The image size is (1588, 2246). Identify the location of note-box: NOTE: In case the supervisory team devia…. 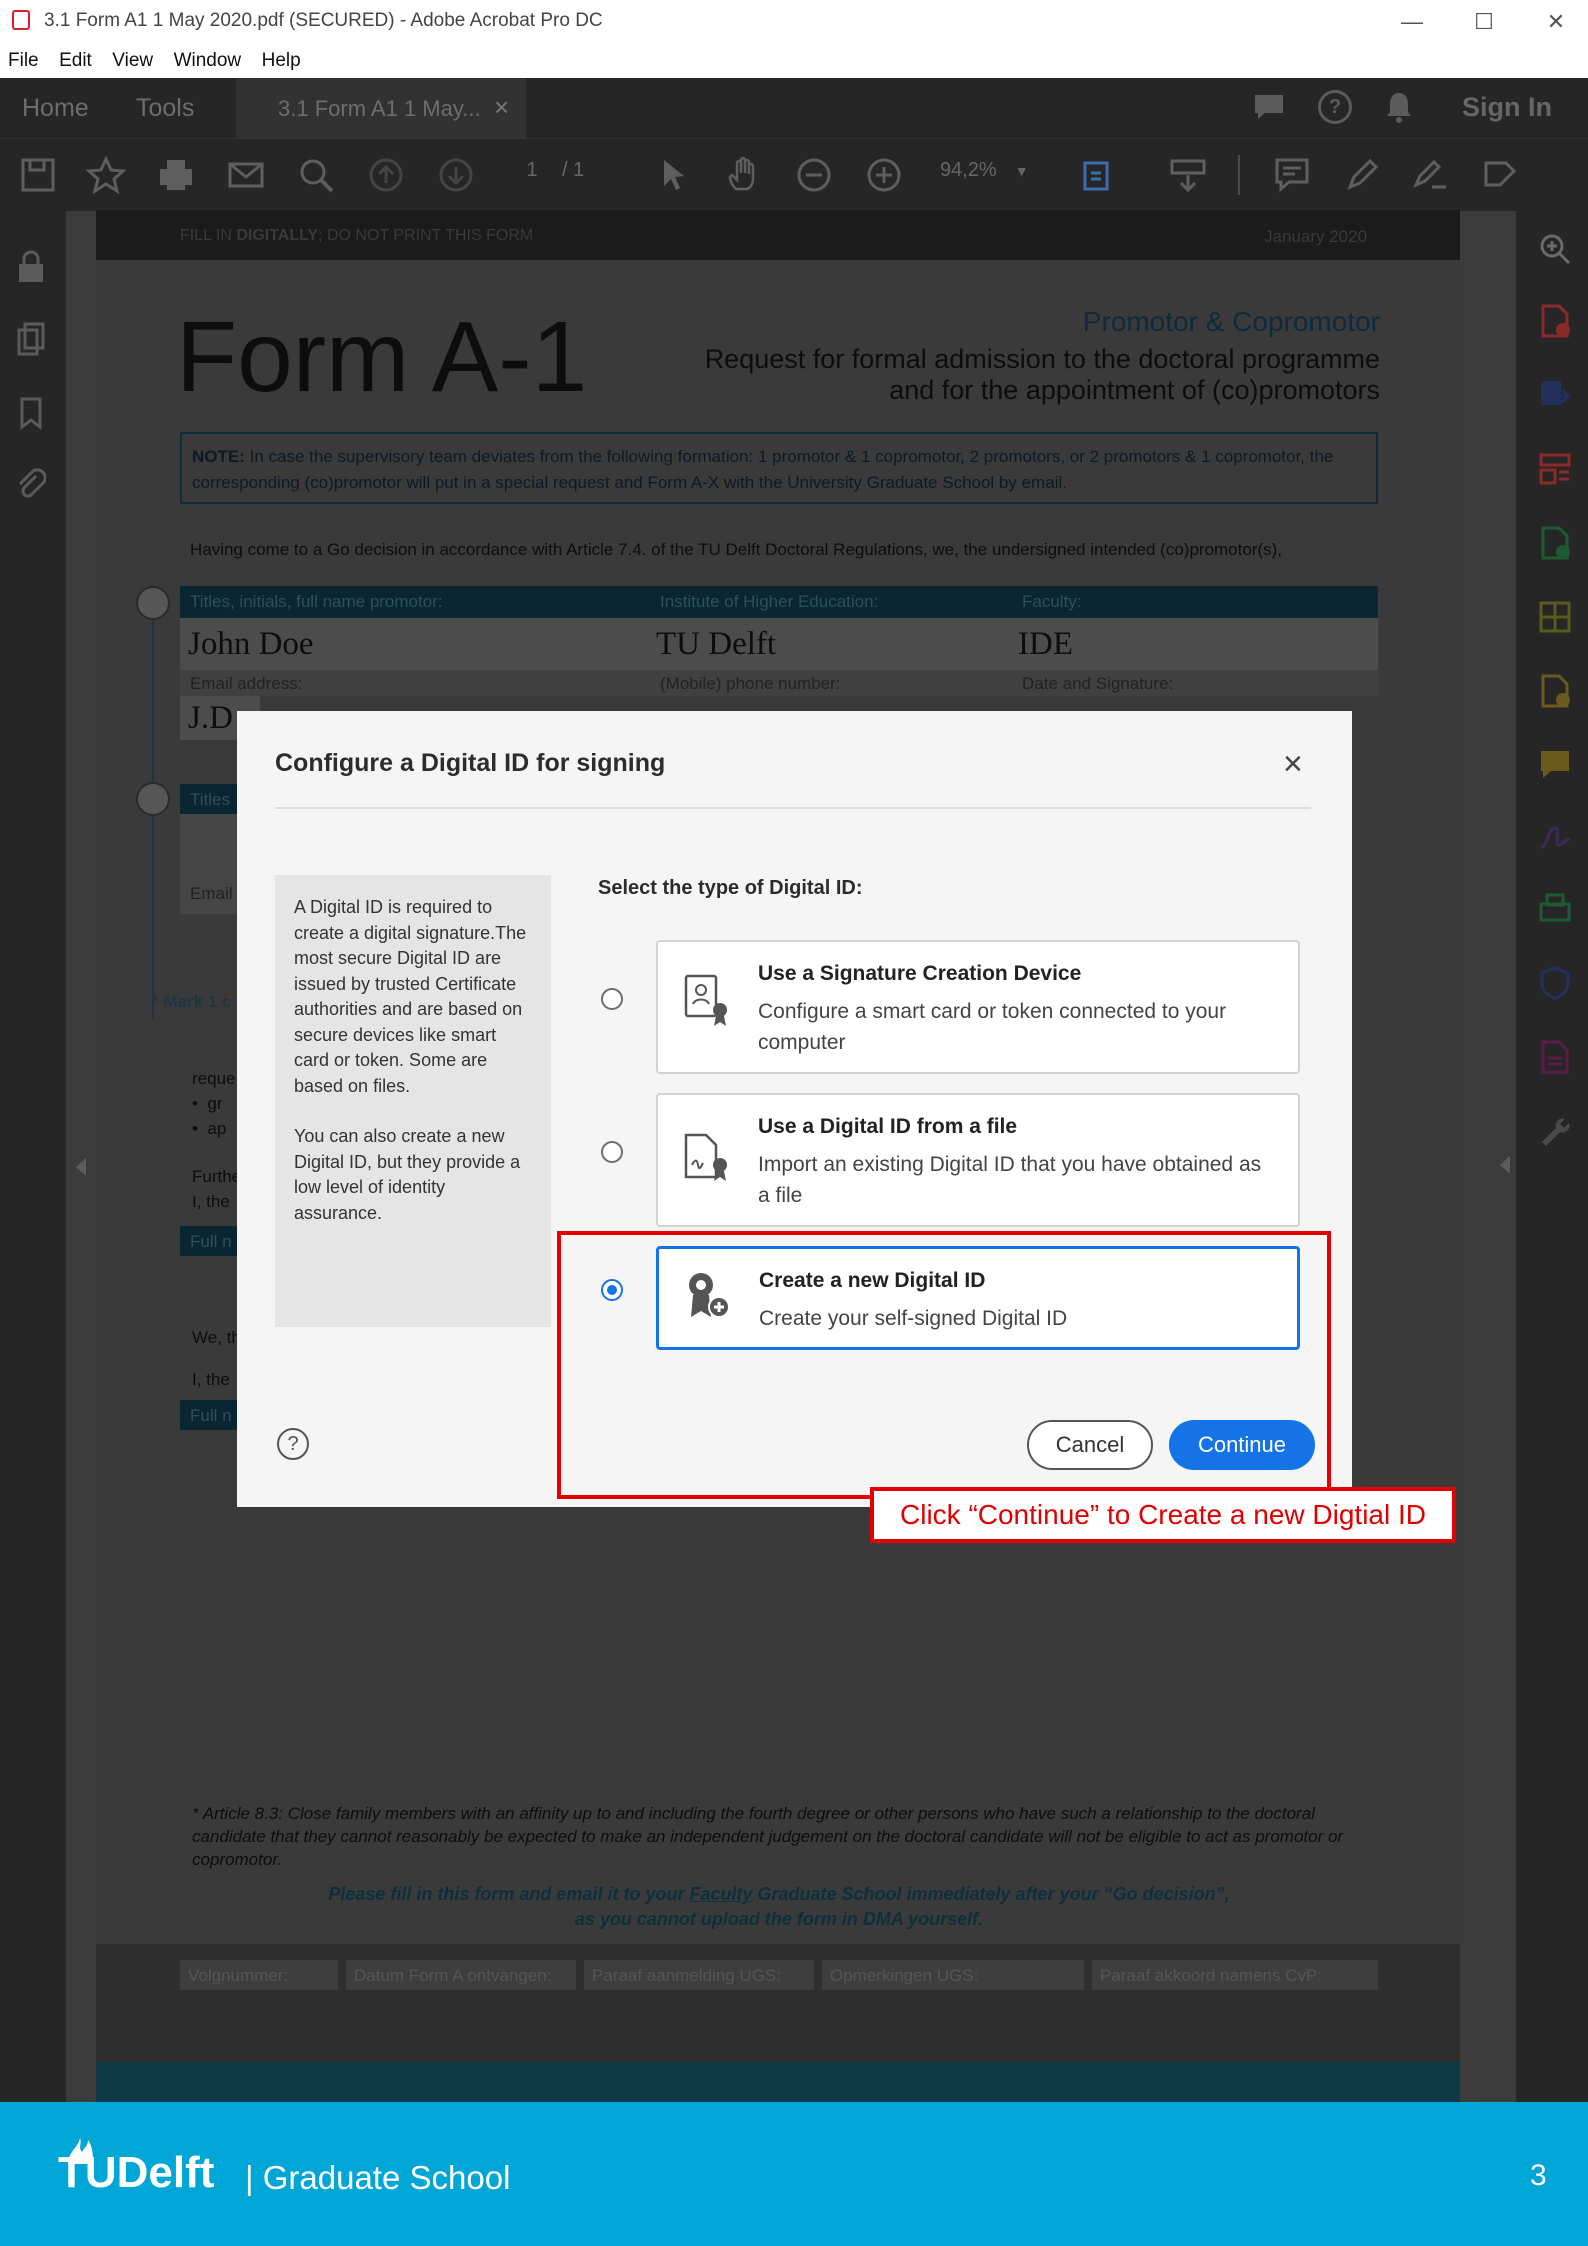
(779, 468).